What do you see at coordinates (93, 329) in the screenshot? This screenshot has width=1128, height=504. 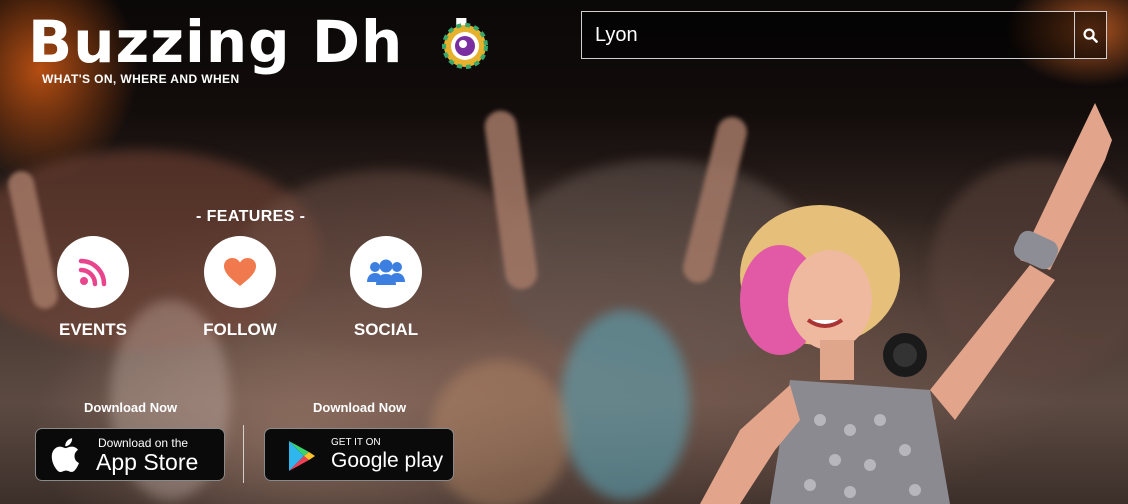 I see `feature-events-label: EVENTS` at bounding box center [93, 329].